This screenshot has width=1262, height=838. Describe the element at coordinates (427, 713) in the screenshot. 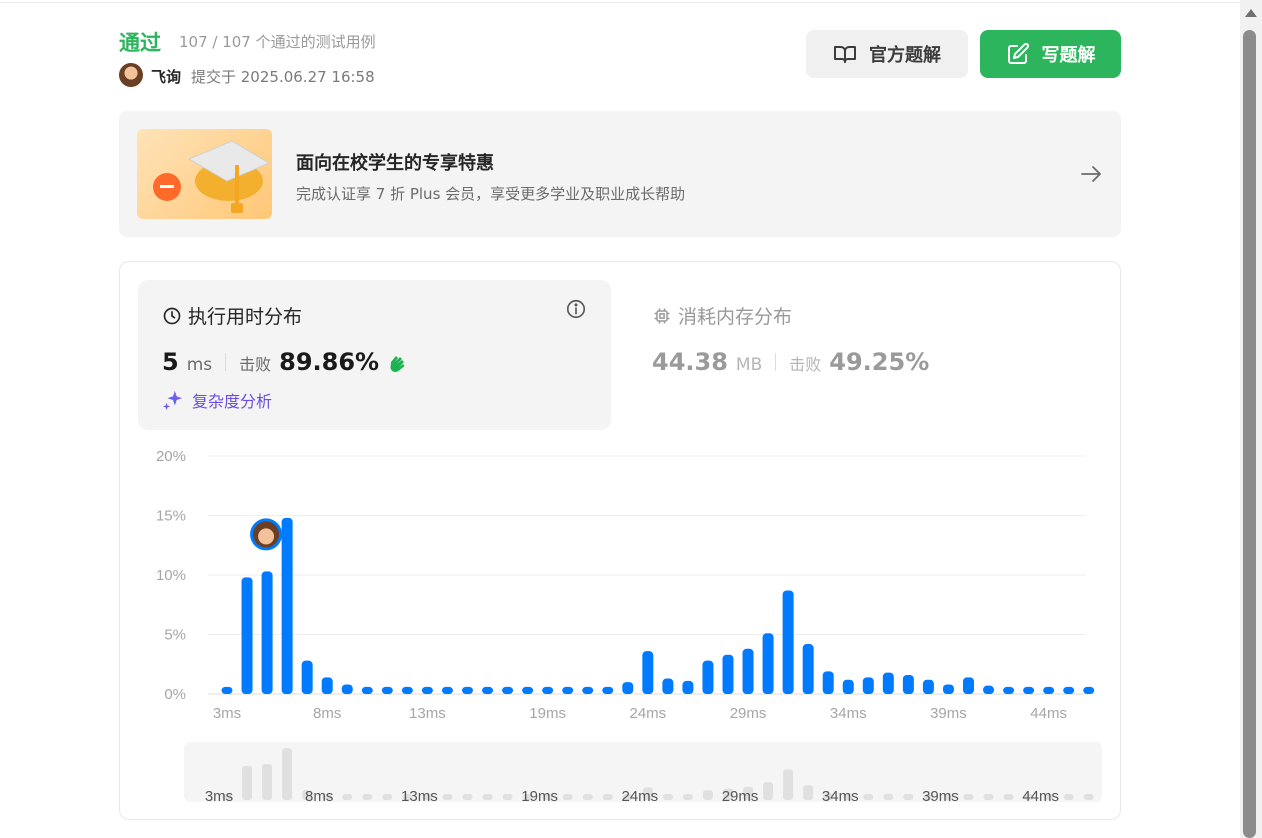

I see `x-tick-label: 13ms` at that location.